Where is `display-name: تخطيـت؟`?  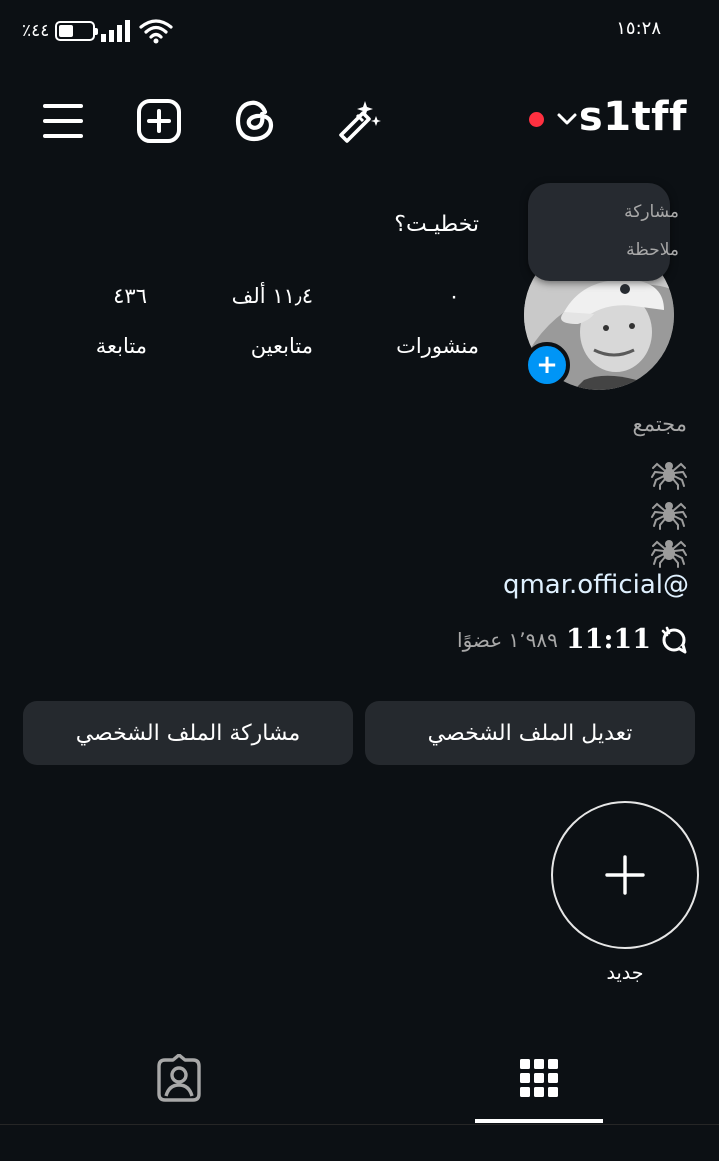
display-name: تخطيـت؟ is located at coordinates (436, 224).